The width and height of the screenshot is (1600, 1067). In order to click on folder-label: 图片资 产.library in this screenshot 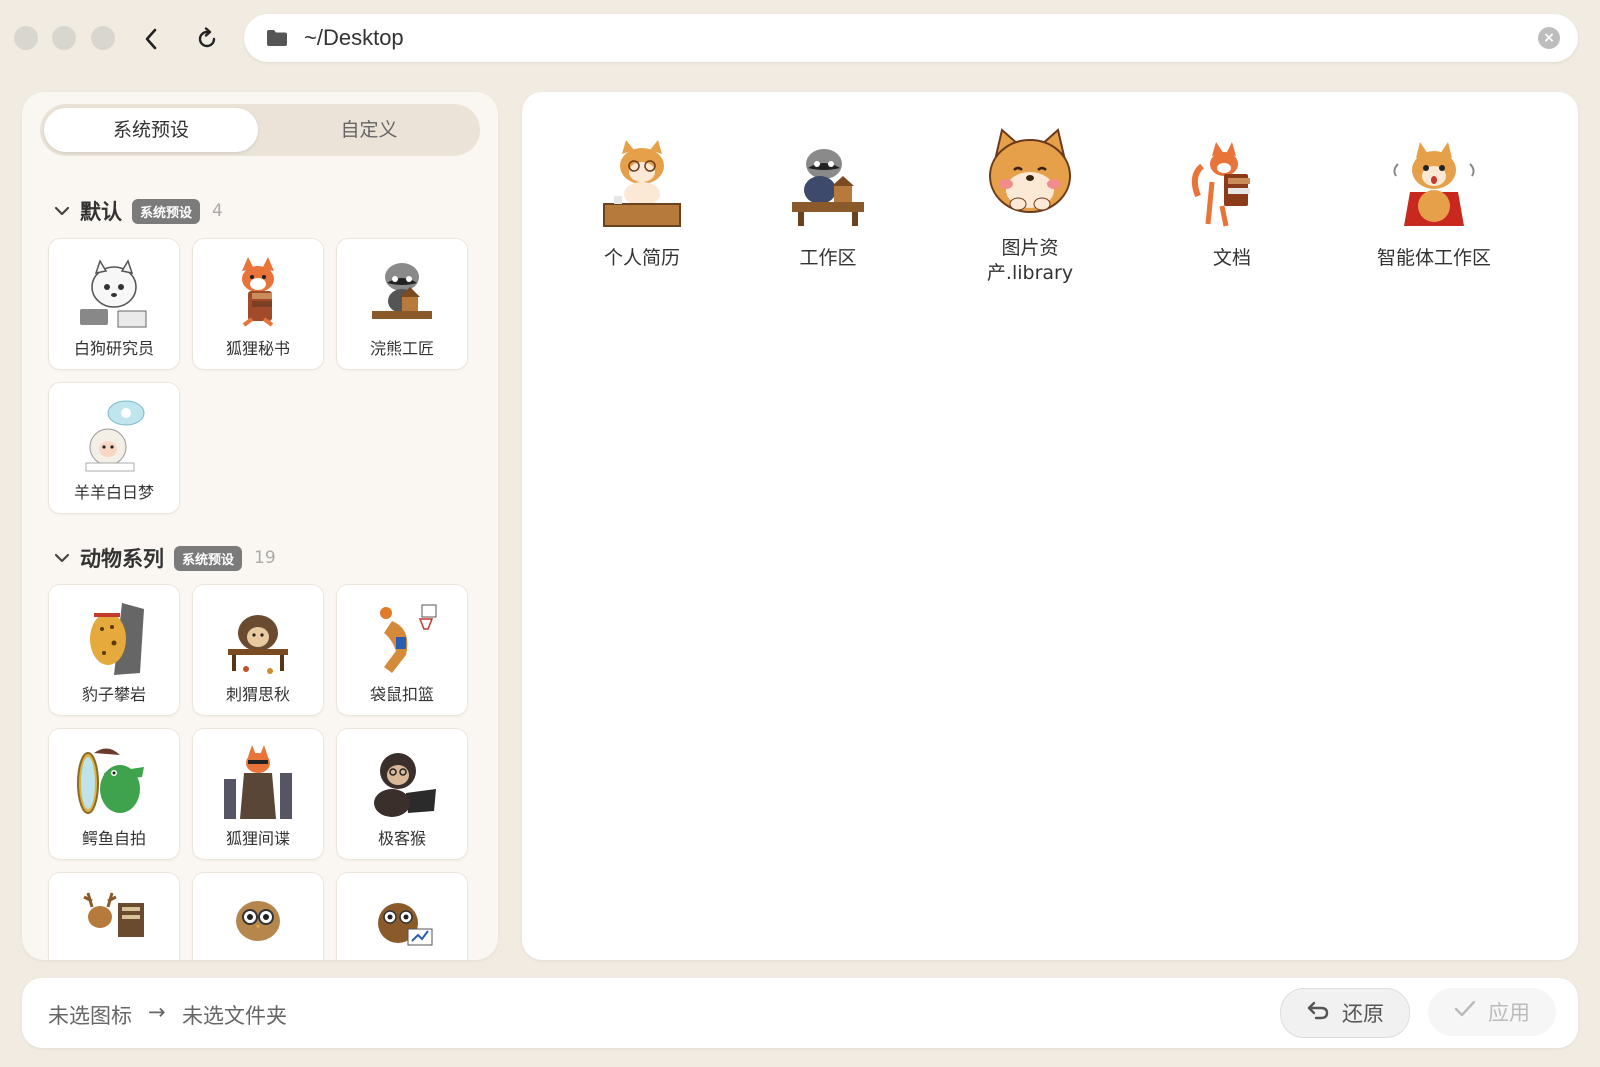, I will do `click(1030, 261)`.